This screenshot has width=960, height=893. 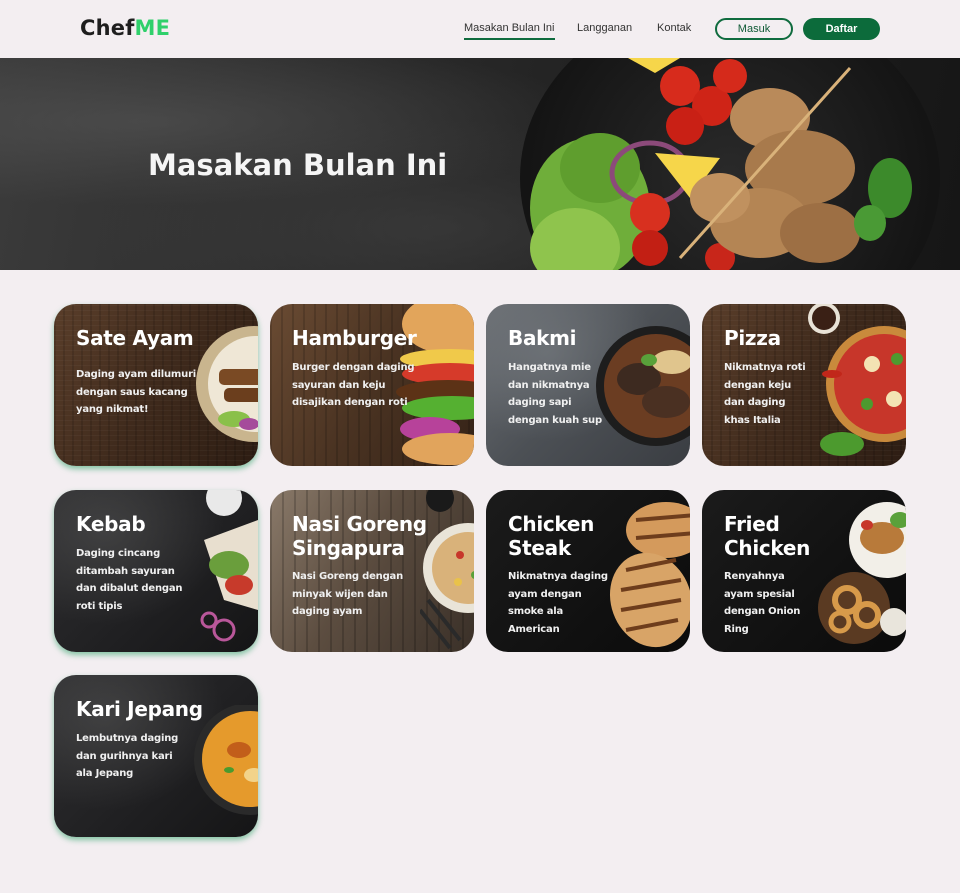 What do you see at coordinates (674, 28) in the screenshot?
I see `nav-link-kontak: Kontak` at bounding box center [674, 28].